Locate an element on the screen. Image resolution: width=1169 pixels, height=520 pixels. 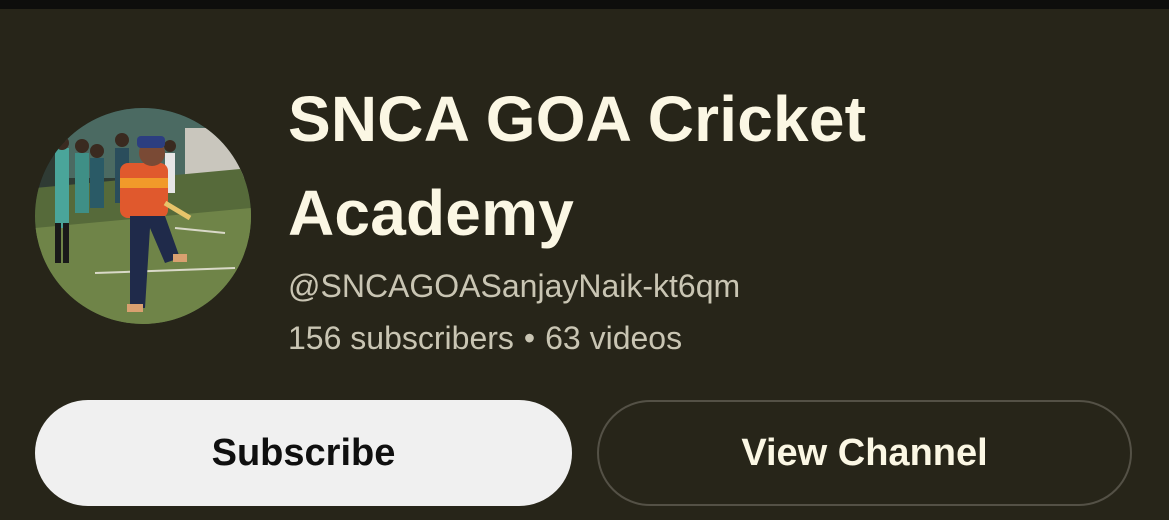
top-divider is located at coordinates (584, 4).